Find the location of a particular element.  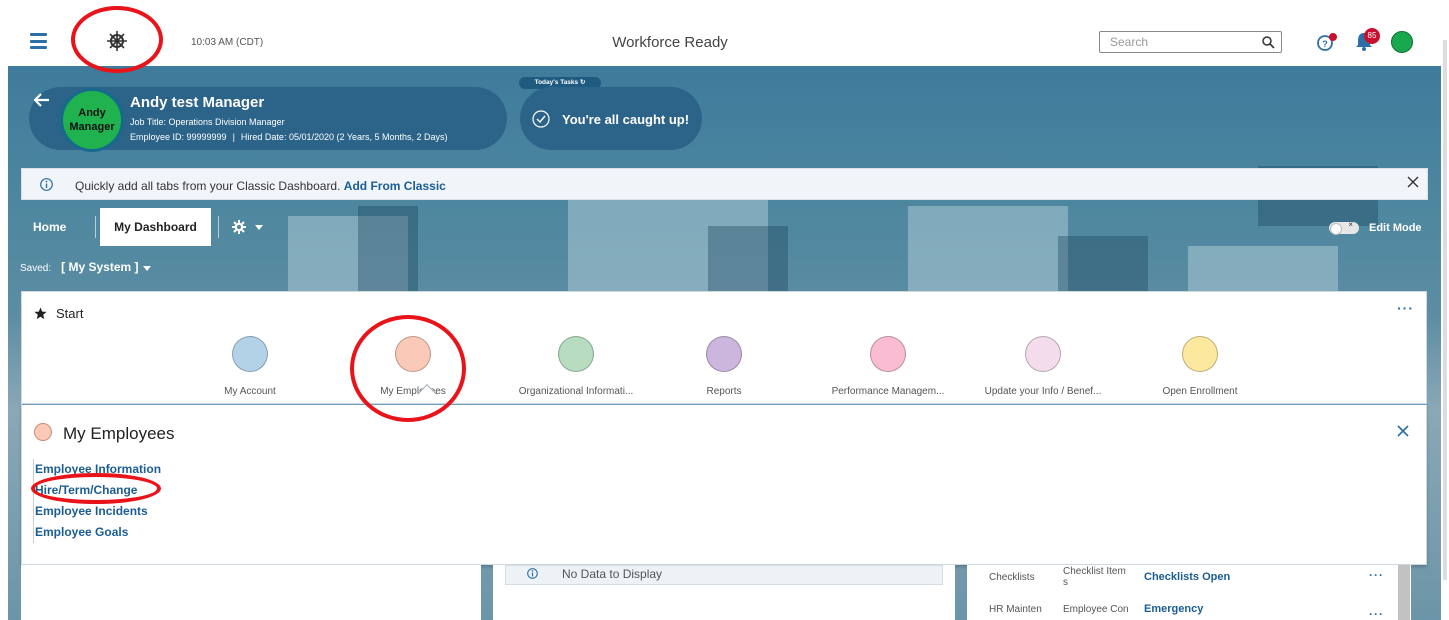

saved-layout-selector: Saved: [ My System ] is located at coordinates (85, 267).